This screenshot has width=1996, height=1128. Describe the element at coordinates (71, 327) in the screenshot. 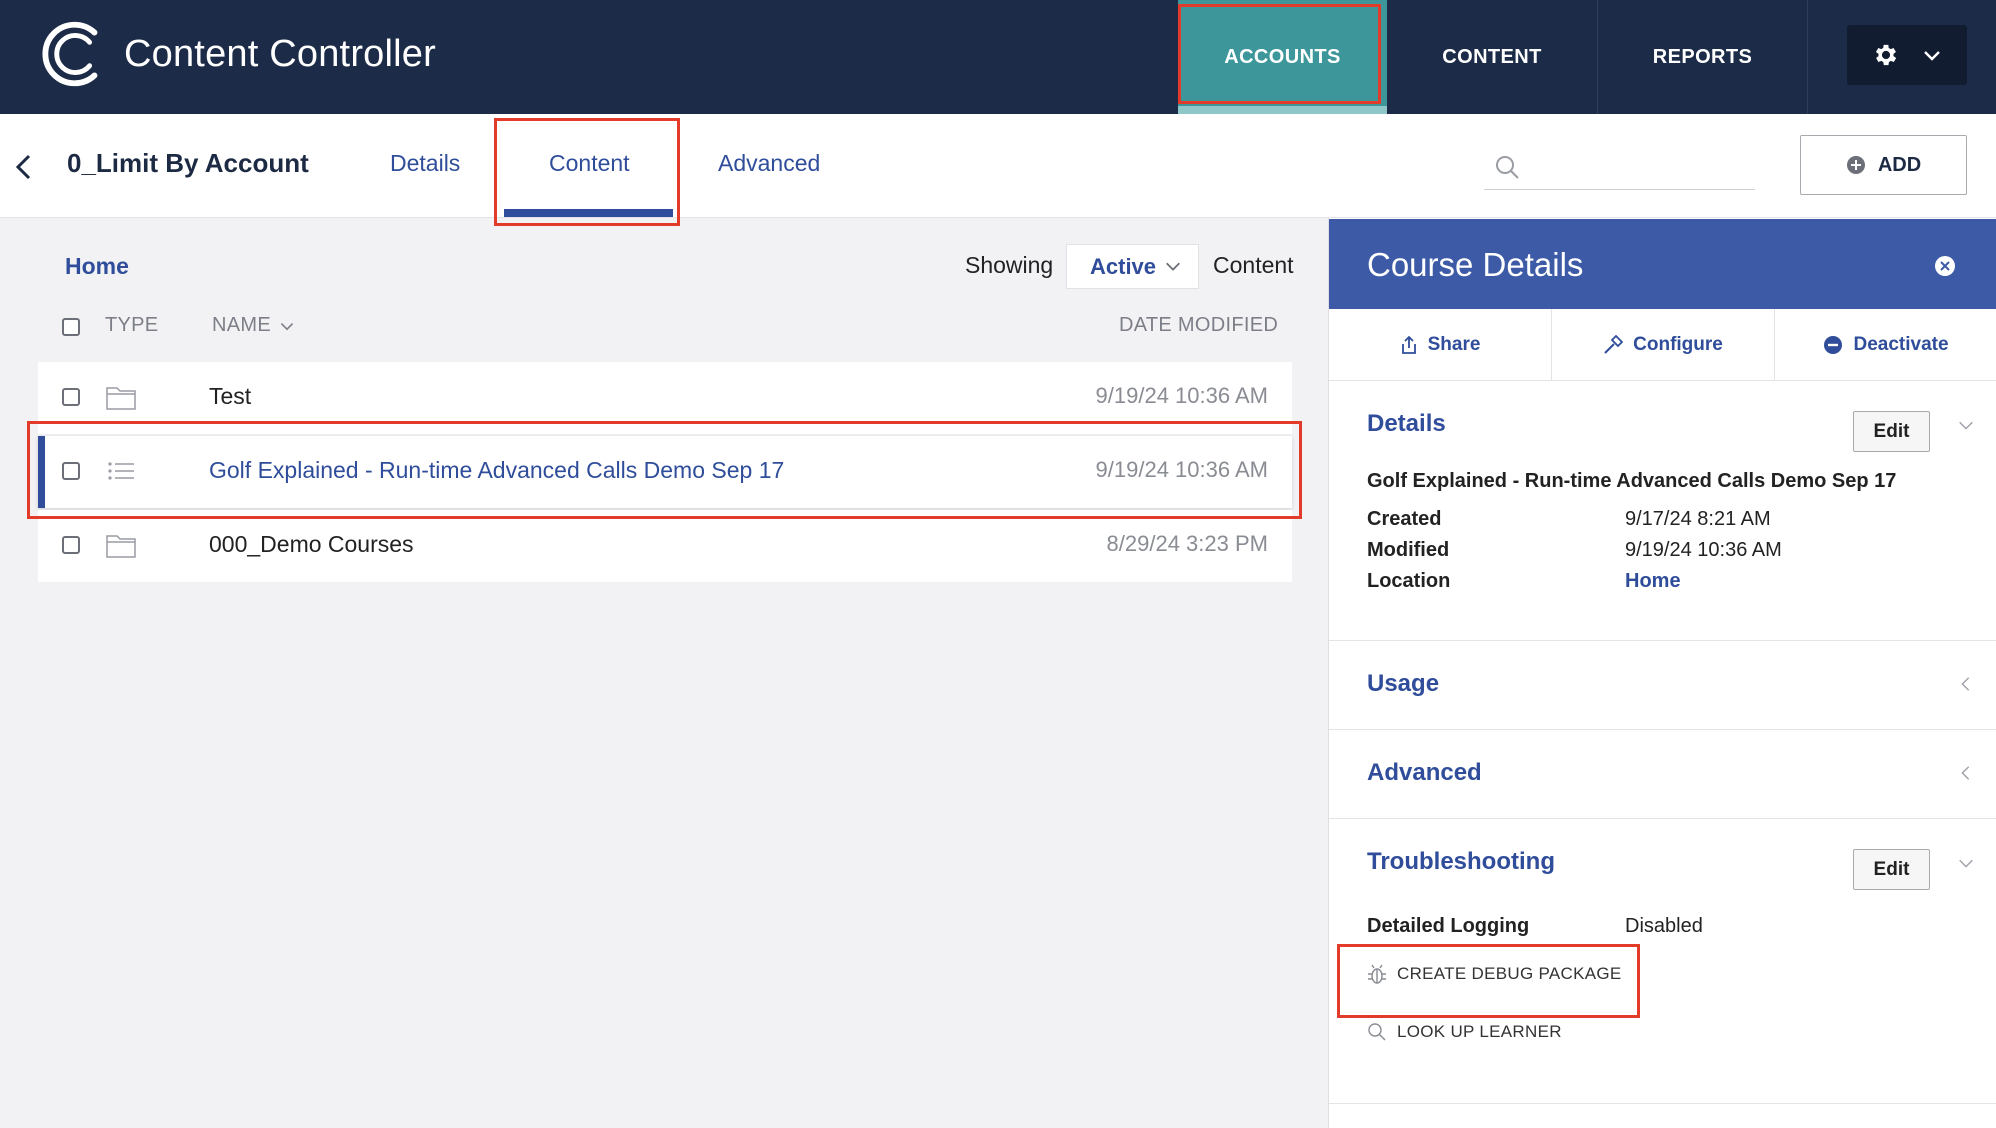

I see `select-all-checkbox` at that location.